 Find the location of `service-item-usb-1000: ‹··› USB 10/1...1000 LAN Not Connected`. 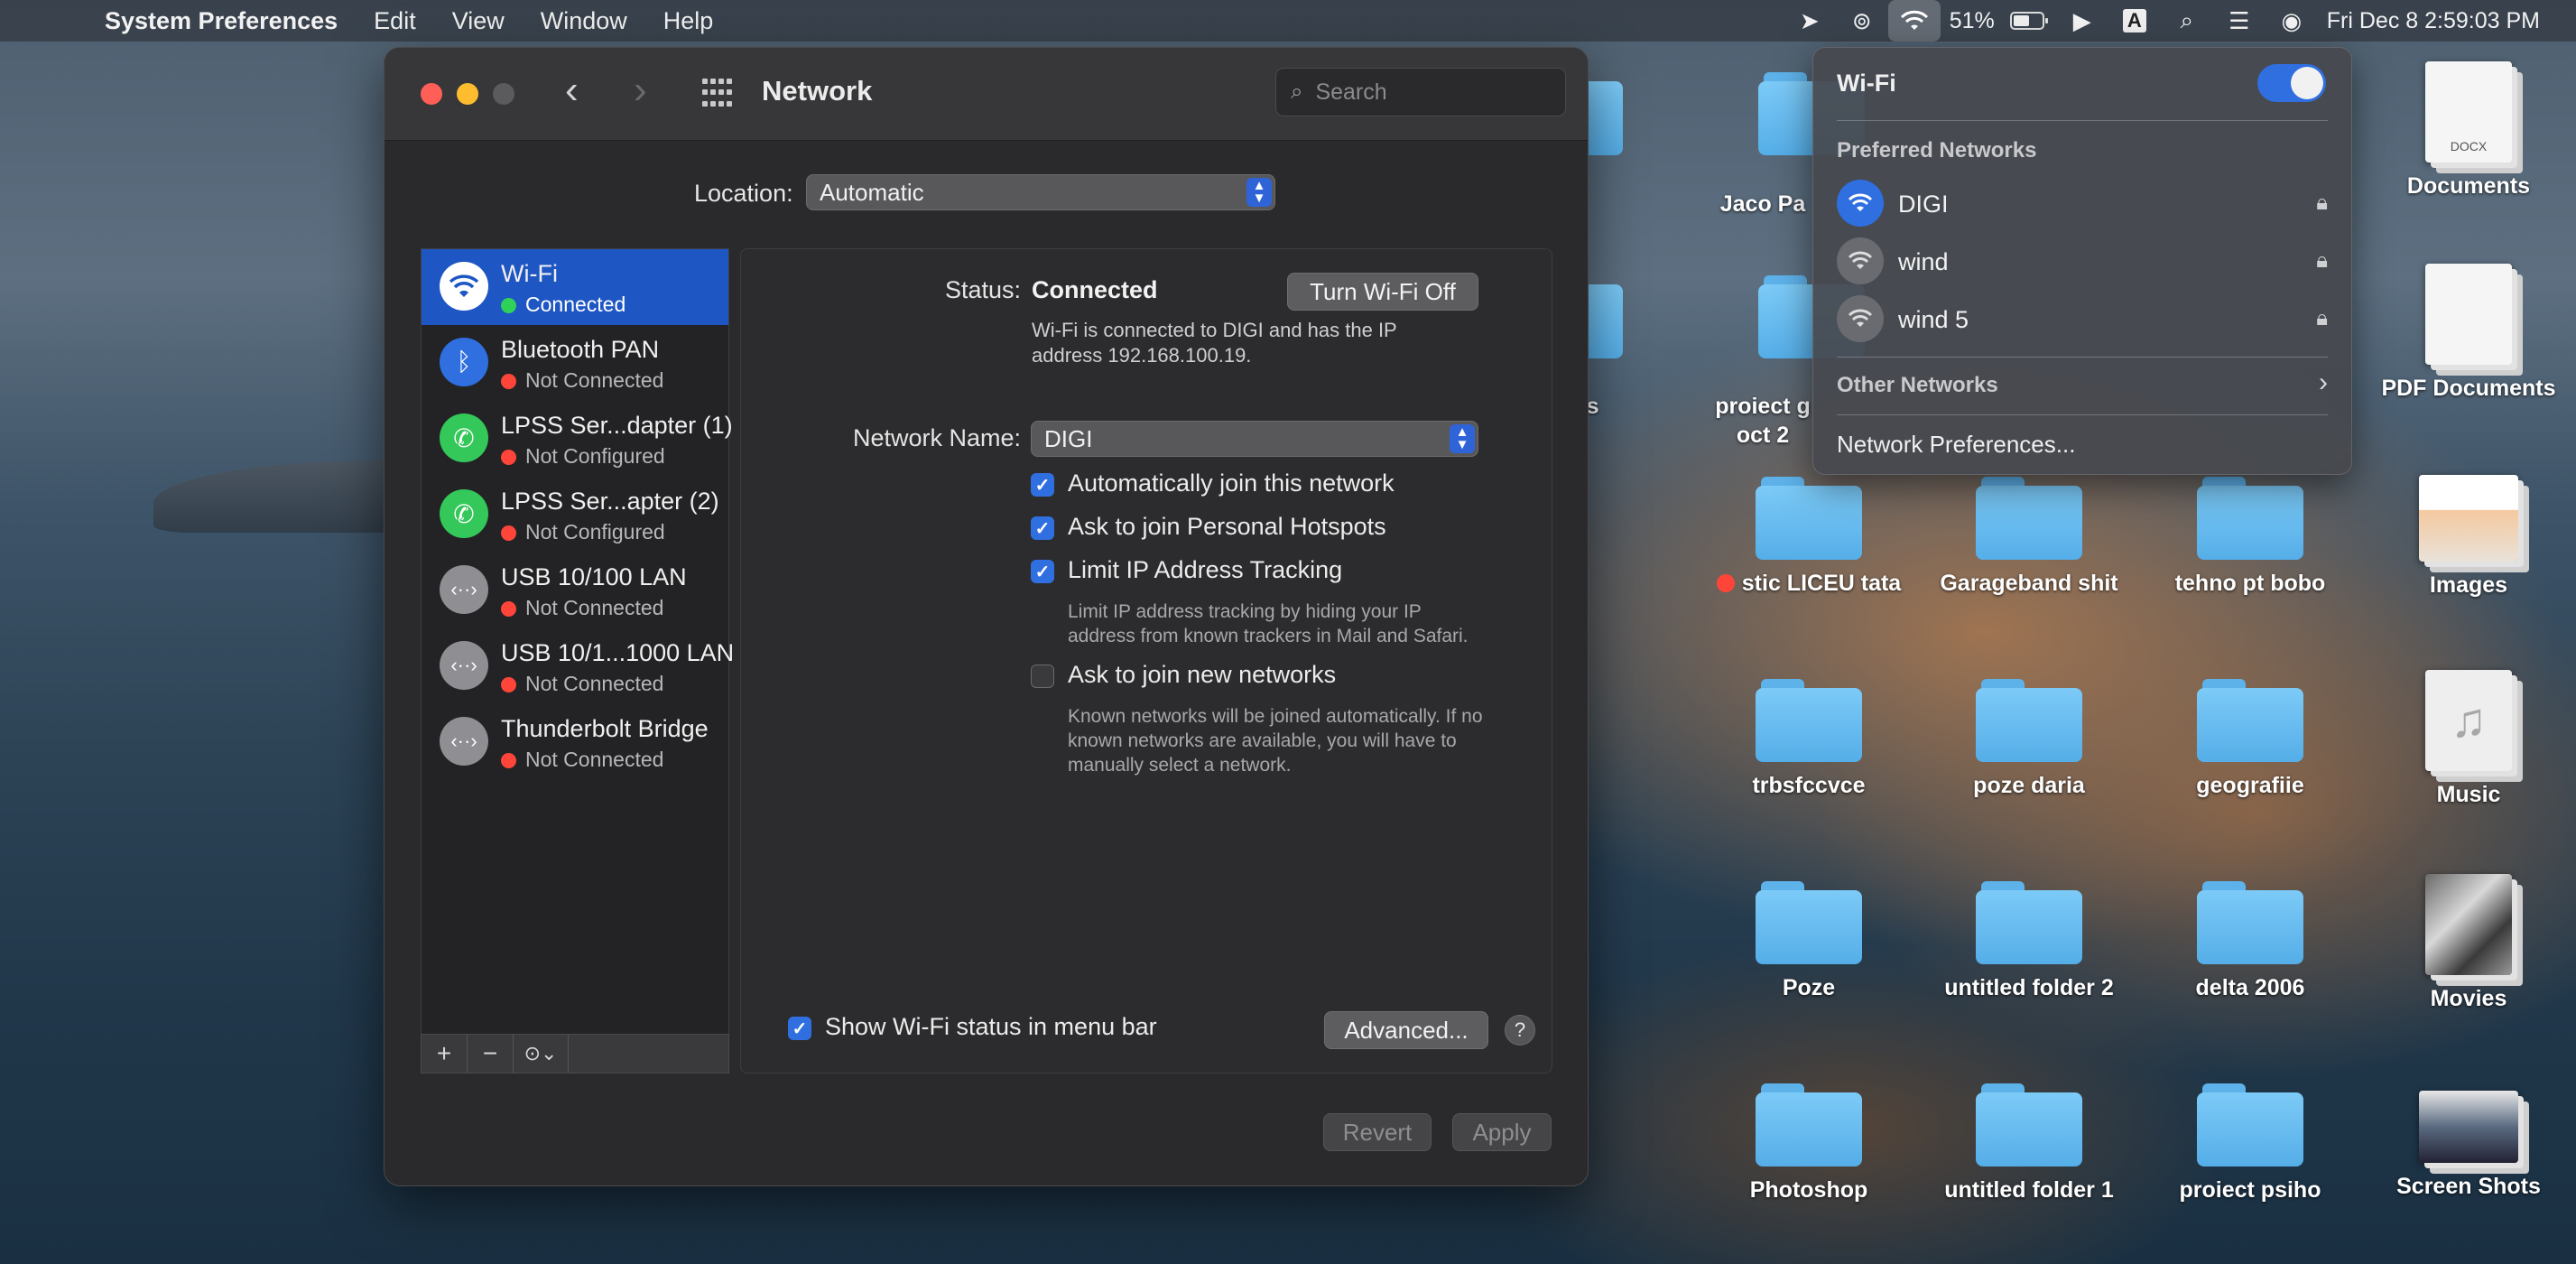

service-item-usb-1000: ‹··› USB 10/1...1000 LAN Not Connected is located at coordinates (578, 666).